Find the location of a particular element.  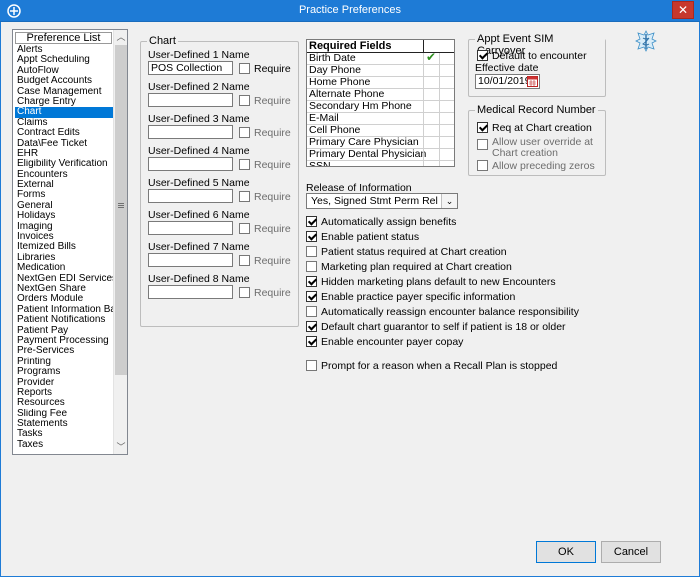

required-field-row: SSN is located at coordinates (380, 163).